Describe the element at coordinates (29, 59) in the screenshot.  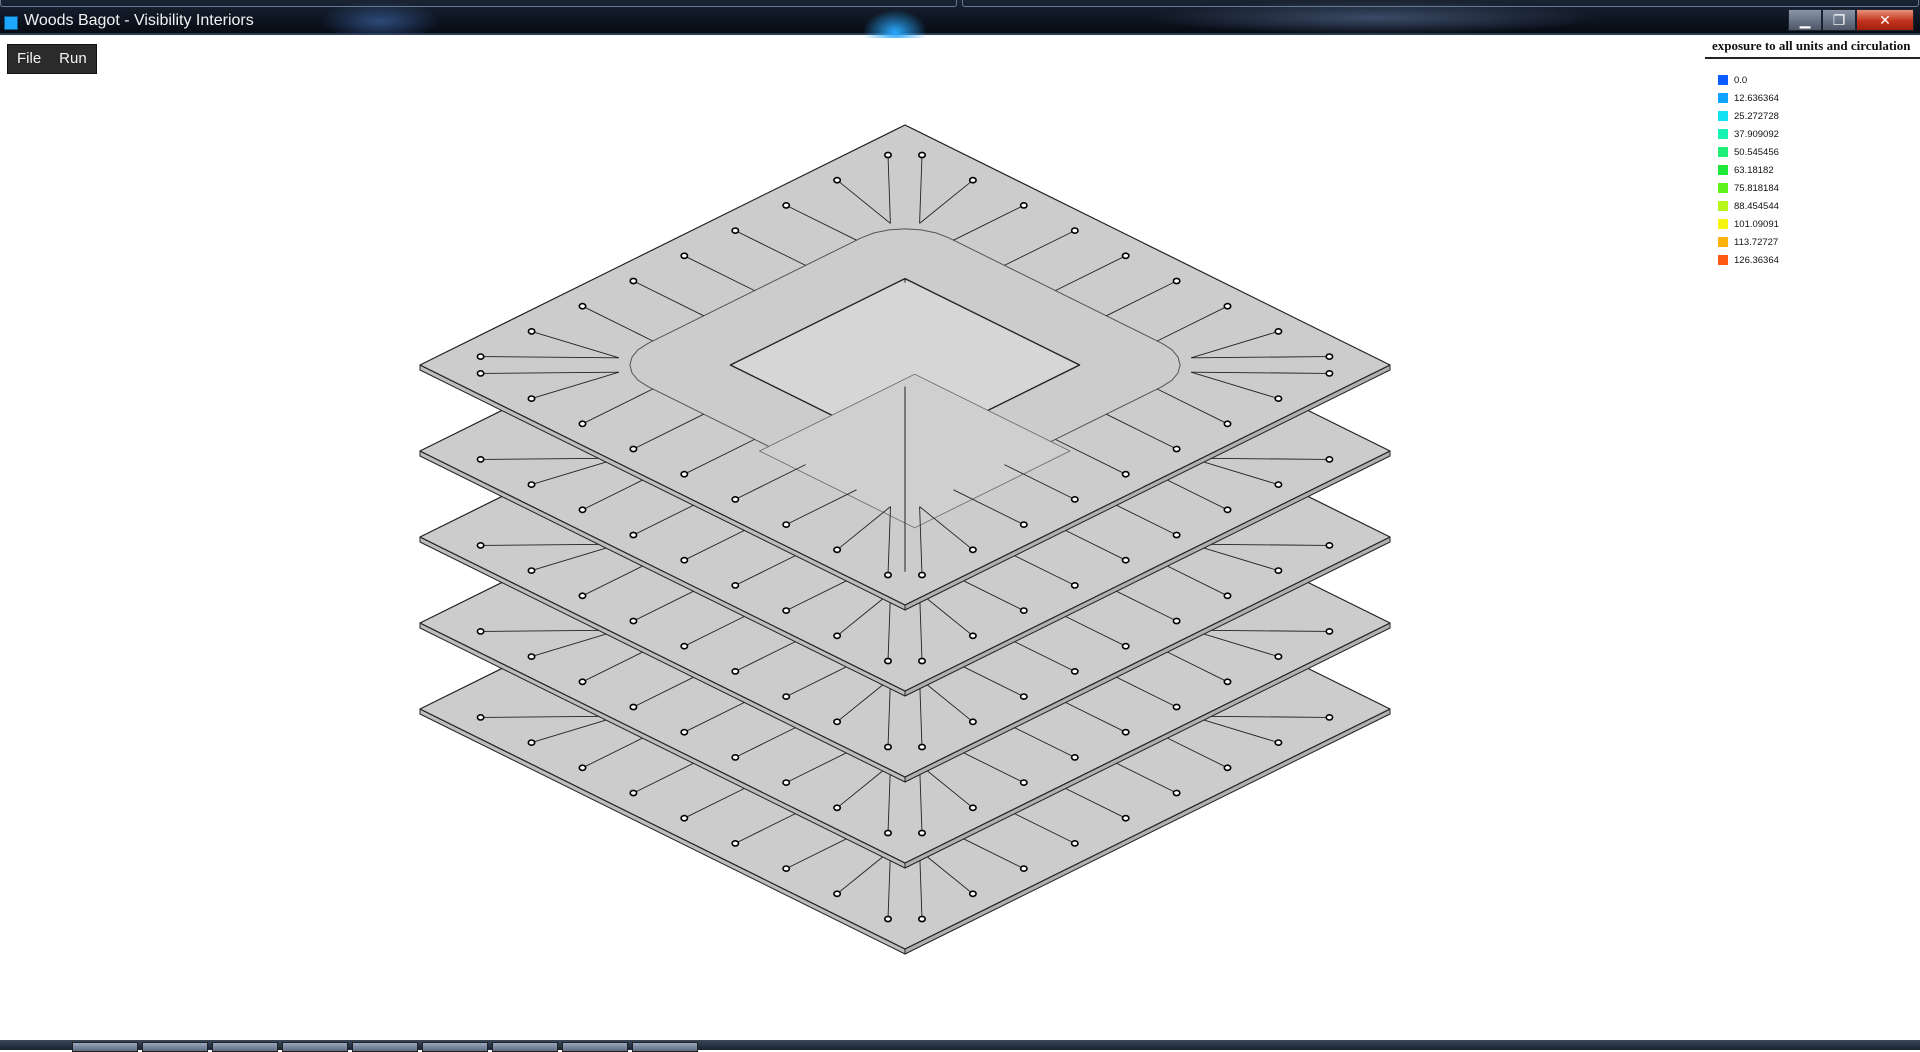
I see `menu-file: File` at that location.